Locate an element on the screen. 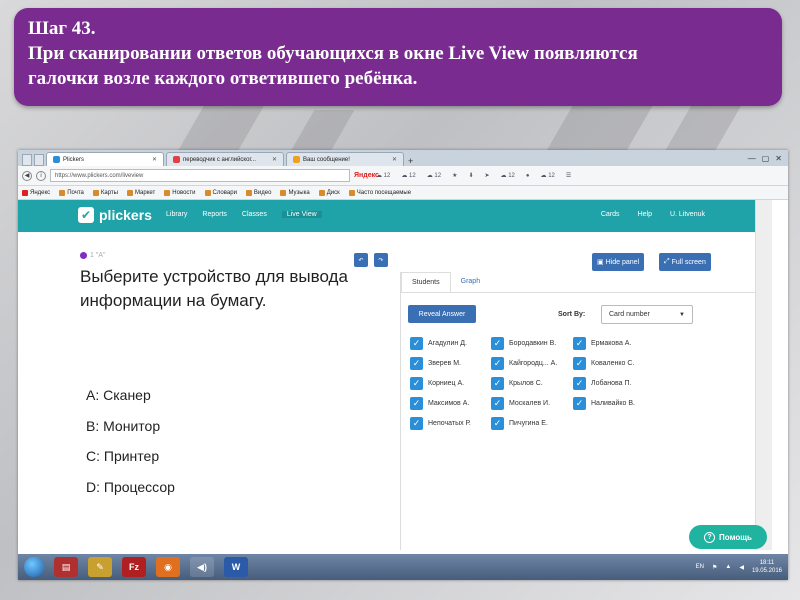  close-window-icon: ✕ is located at coordinates (778, 158).